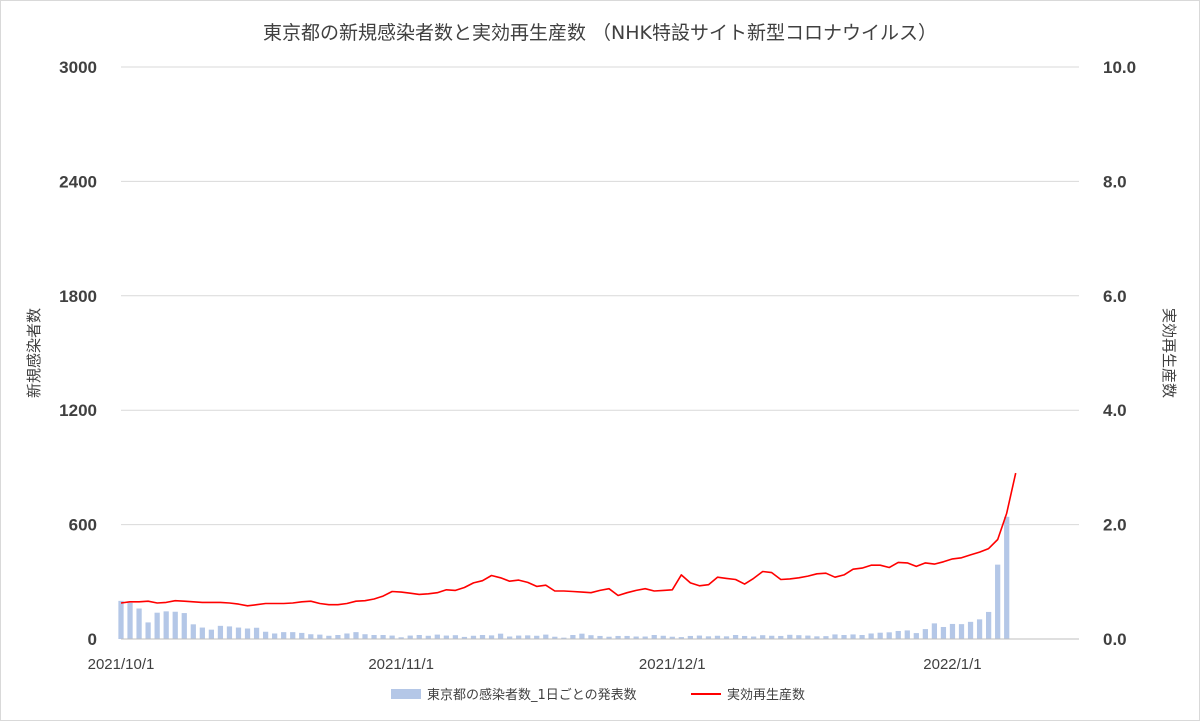 The width and height of the screenshot is (1200, 721). What do you see at coordinates (406, 694) in the screenshot?
I see `legend-bar-swatch` at bounding box center [406, 694].